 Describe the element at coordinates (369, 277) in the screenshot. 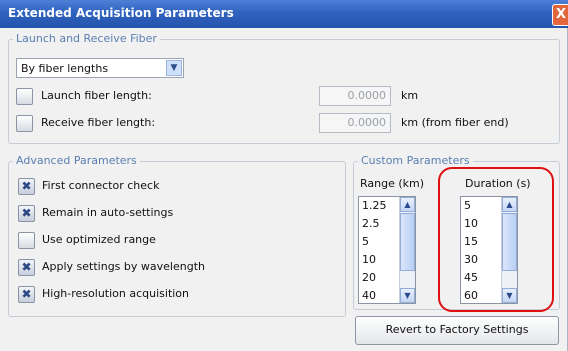

I see `range-item: 20` at that location.